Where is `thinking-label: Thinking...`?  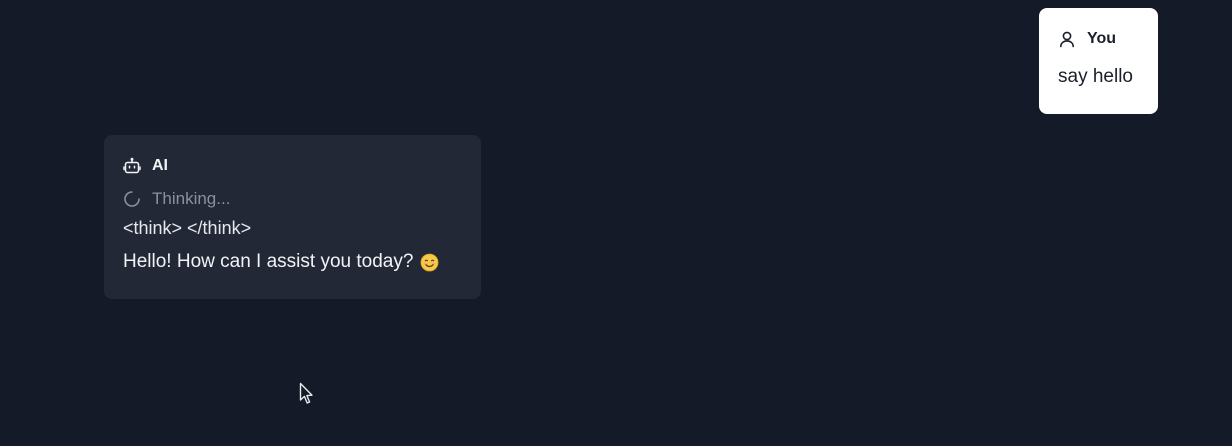 thinking-label: Thinking... is located at coordinates (191, 198).